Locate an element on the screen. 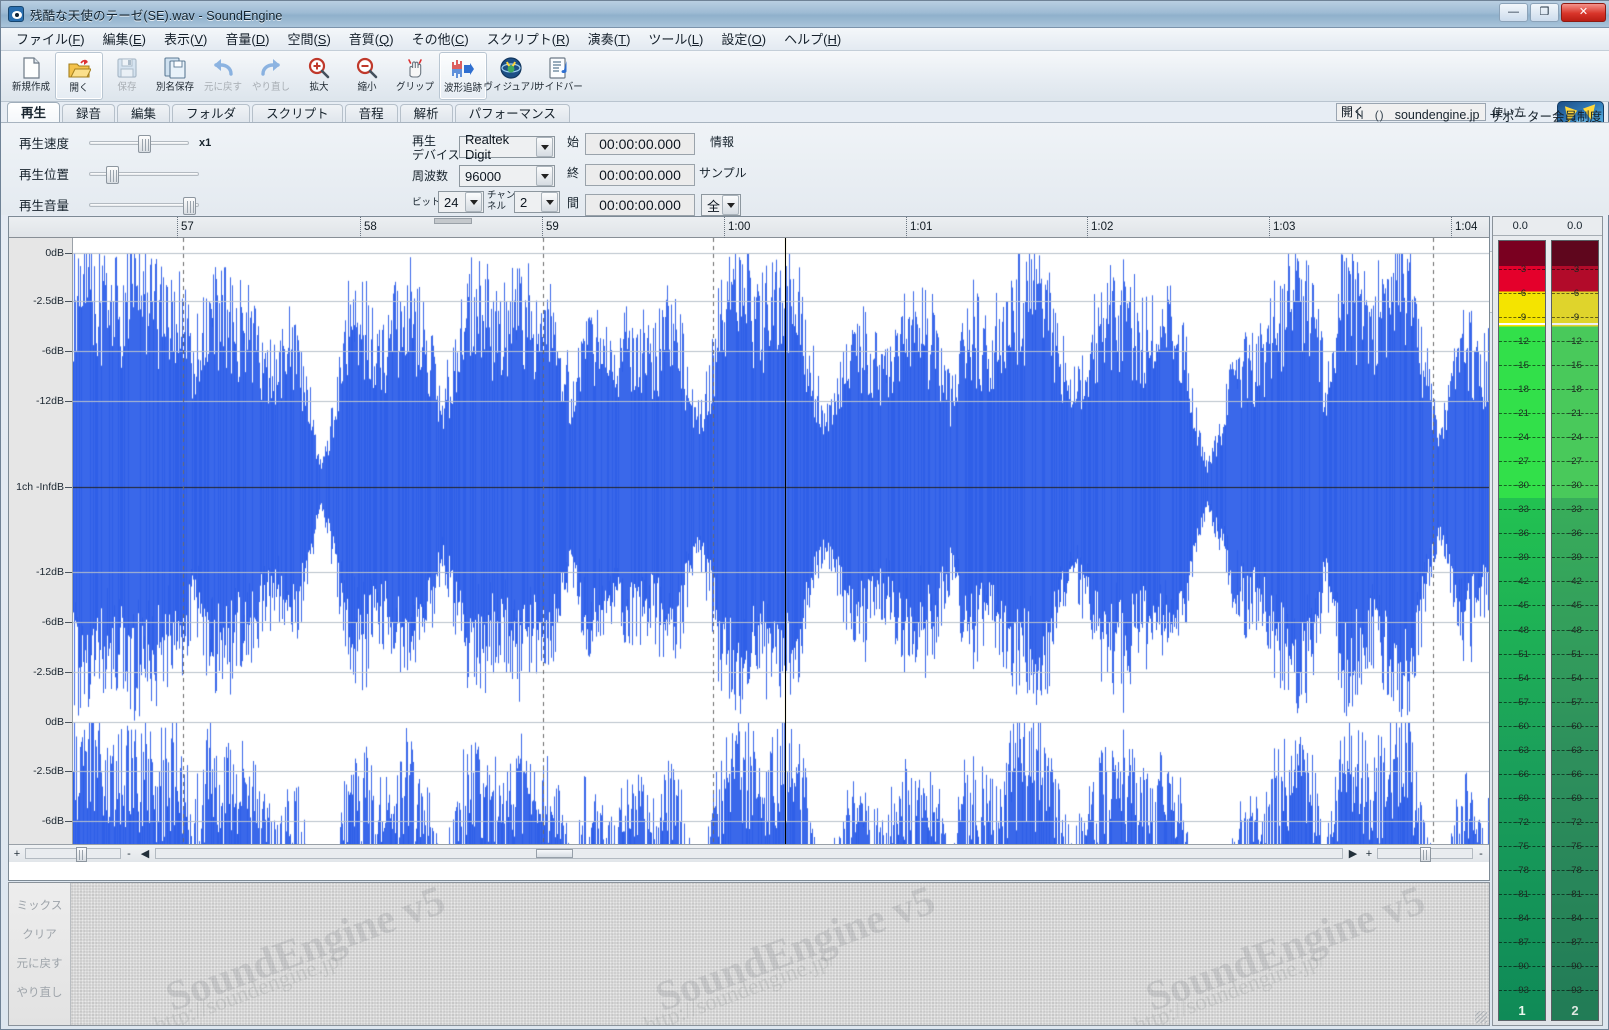  toolbar-グリップ: グリップ is located at coordinates (415, 76).